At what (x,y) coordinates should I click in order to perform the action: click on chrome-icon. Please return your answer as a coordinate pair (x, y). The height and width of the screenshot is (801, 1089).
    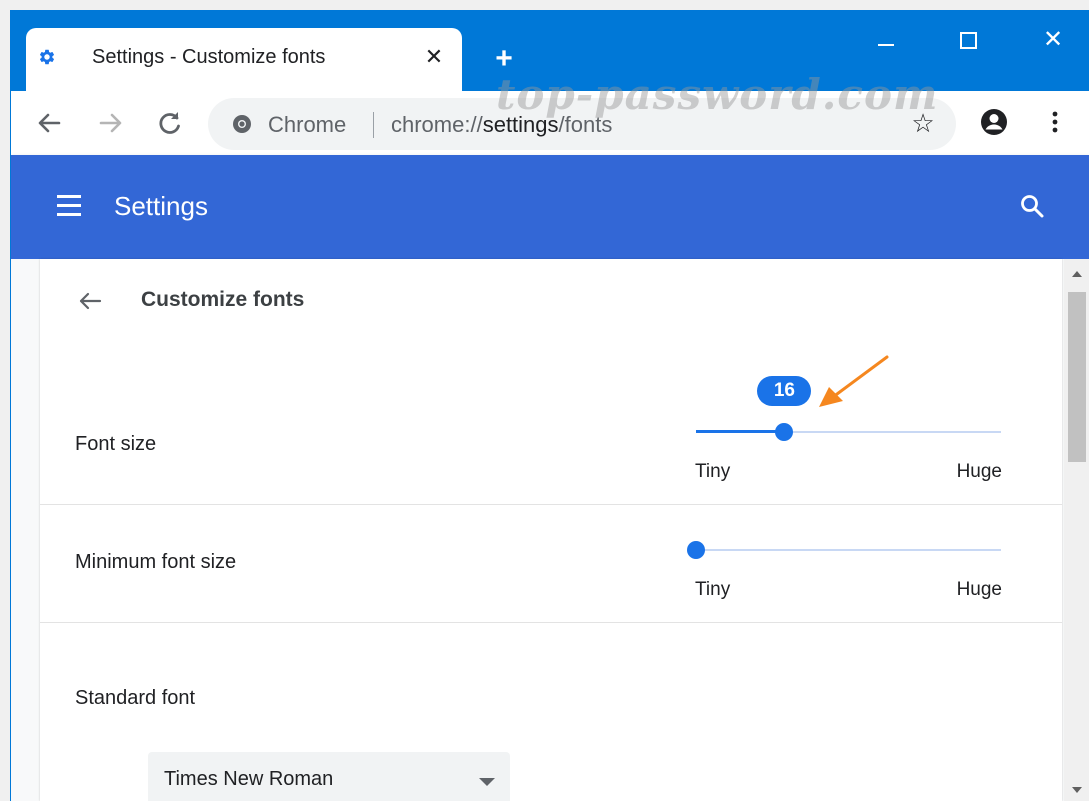
    Looking at the image, I should click on (242, 124).